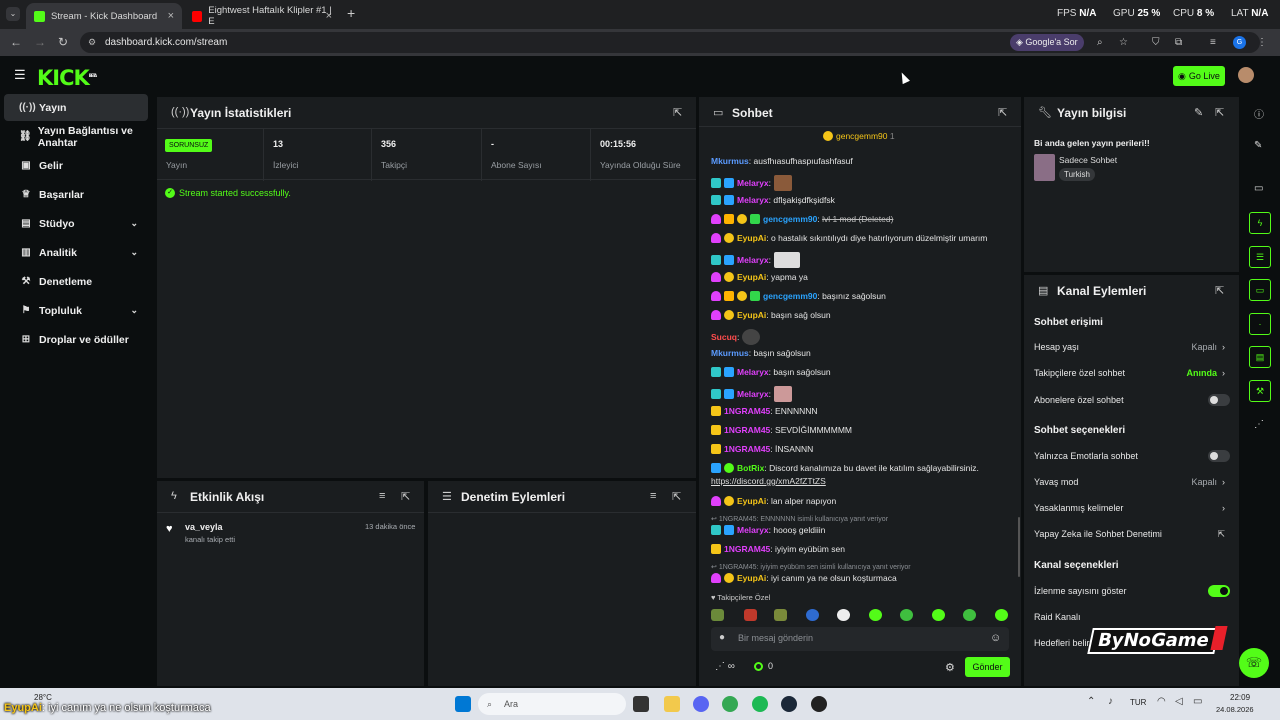 This screenshot has height=720, width=1280. What do you see at coordinates (1132, 482) in the screenshot?
I see `yavas-mod-row: Yavaş mod Kapalı ›` at bounding box center [1132, 482].